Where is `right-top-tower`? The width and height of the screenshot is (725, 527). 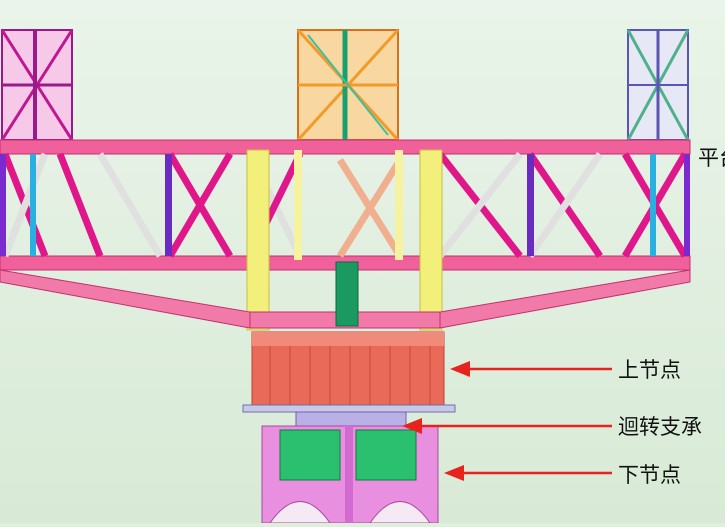
right-top-tower is located at coordinates (658, 85).